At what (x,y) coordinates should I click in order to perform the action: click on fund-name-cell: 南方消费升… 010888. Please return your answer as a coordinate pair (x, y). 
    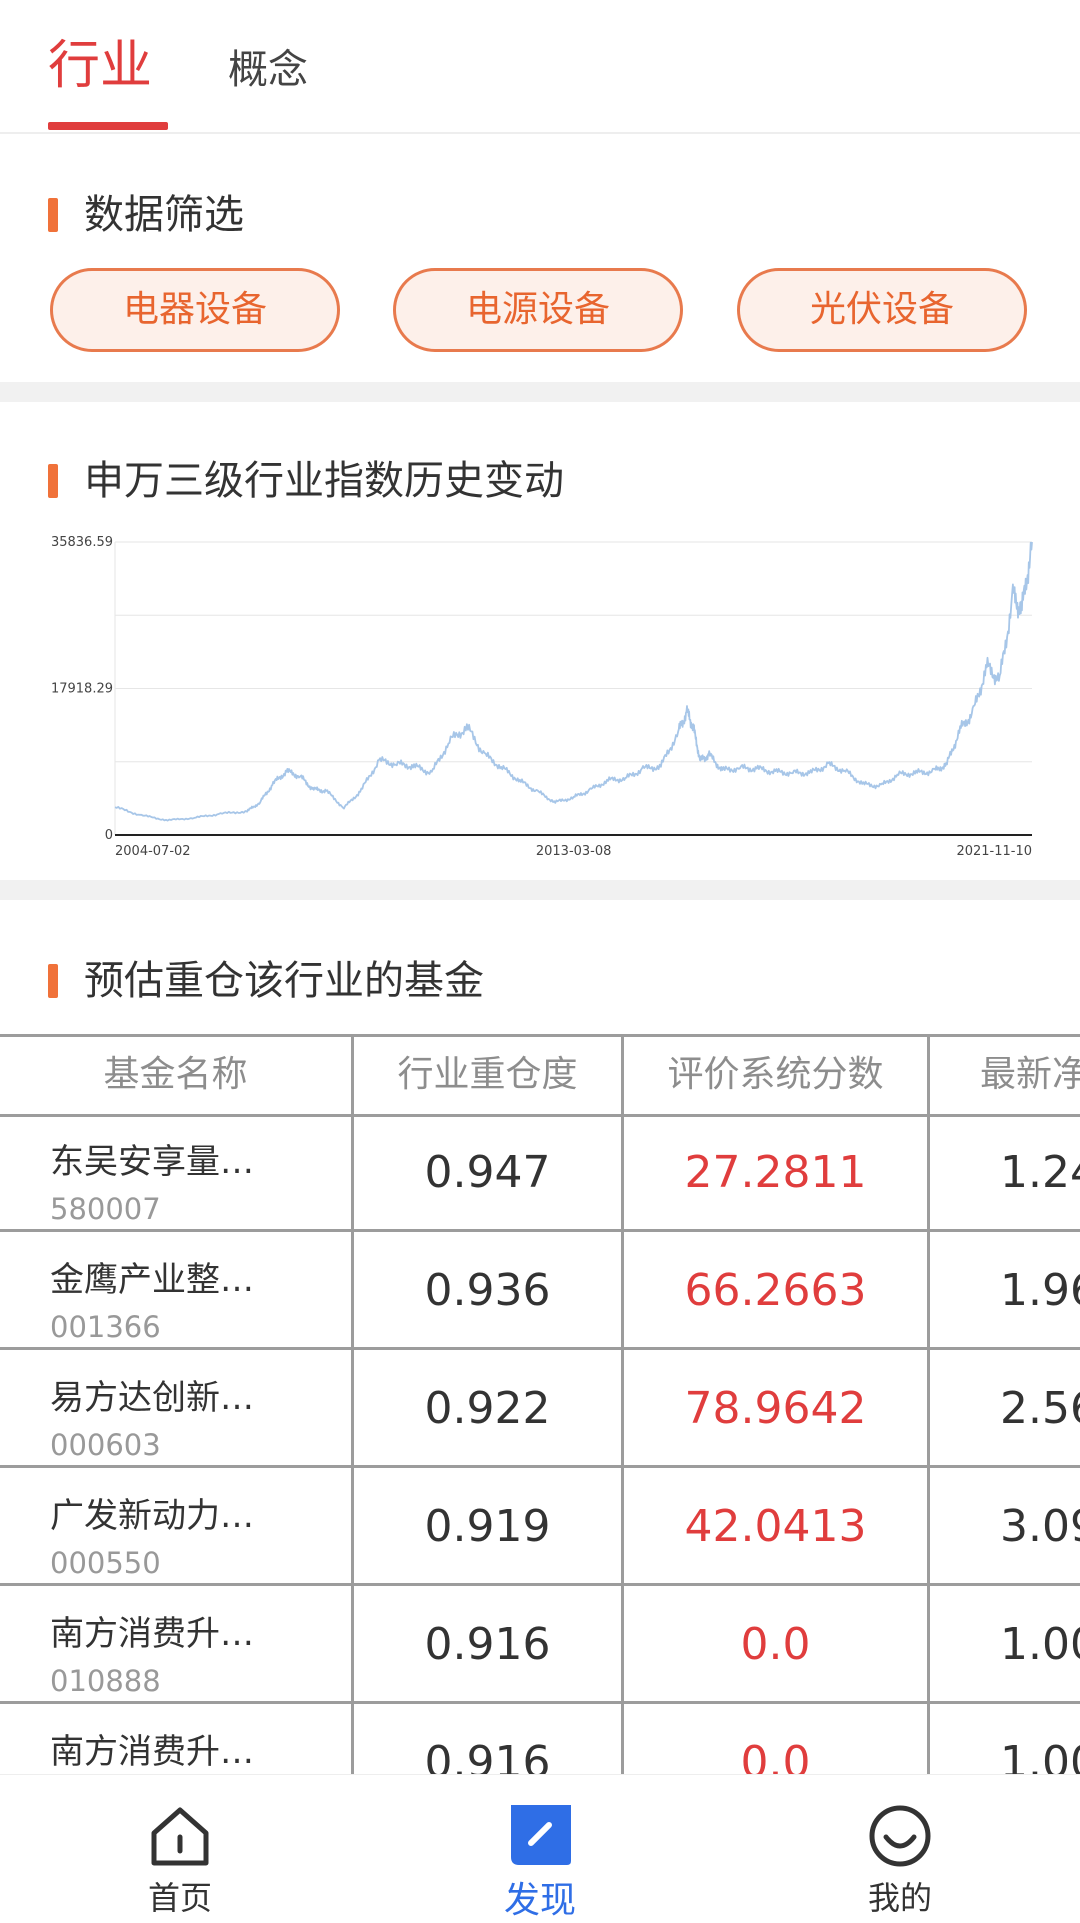
    Looking at the image, I should click on (177, 1645).